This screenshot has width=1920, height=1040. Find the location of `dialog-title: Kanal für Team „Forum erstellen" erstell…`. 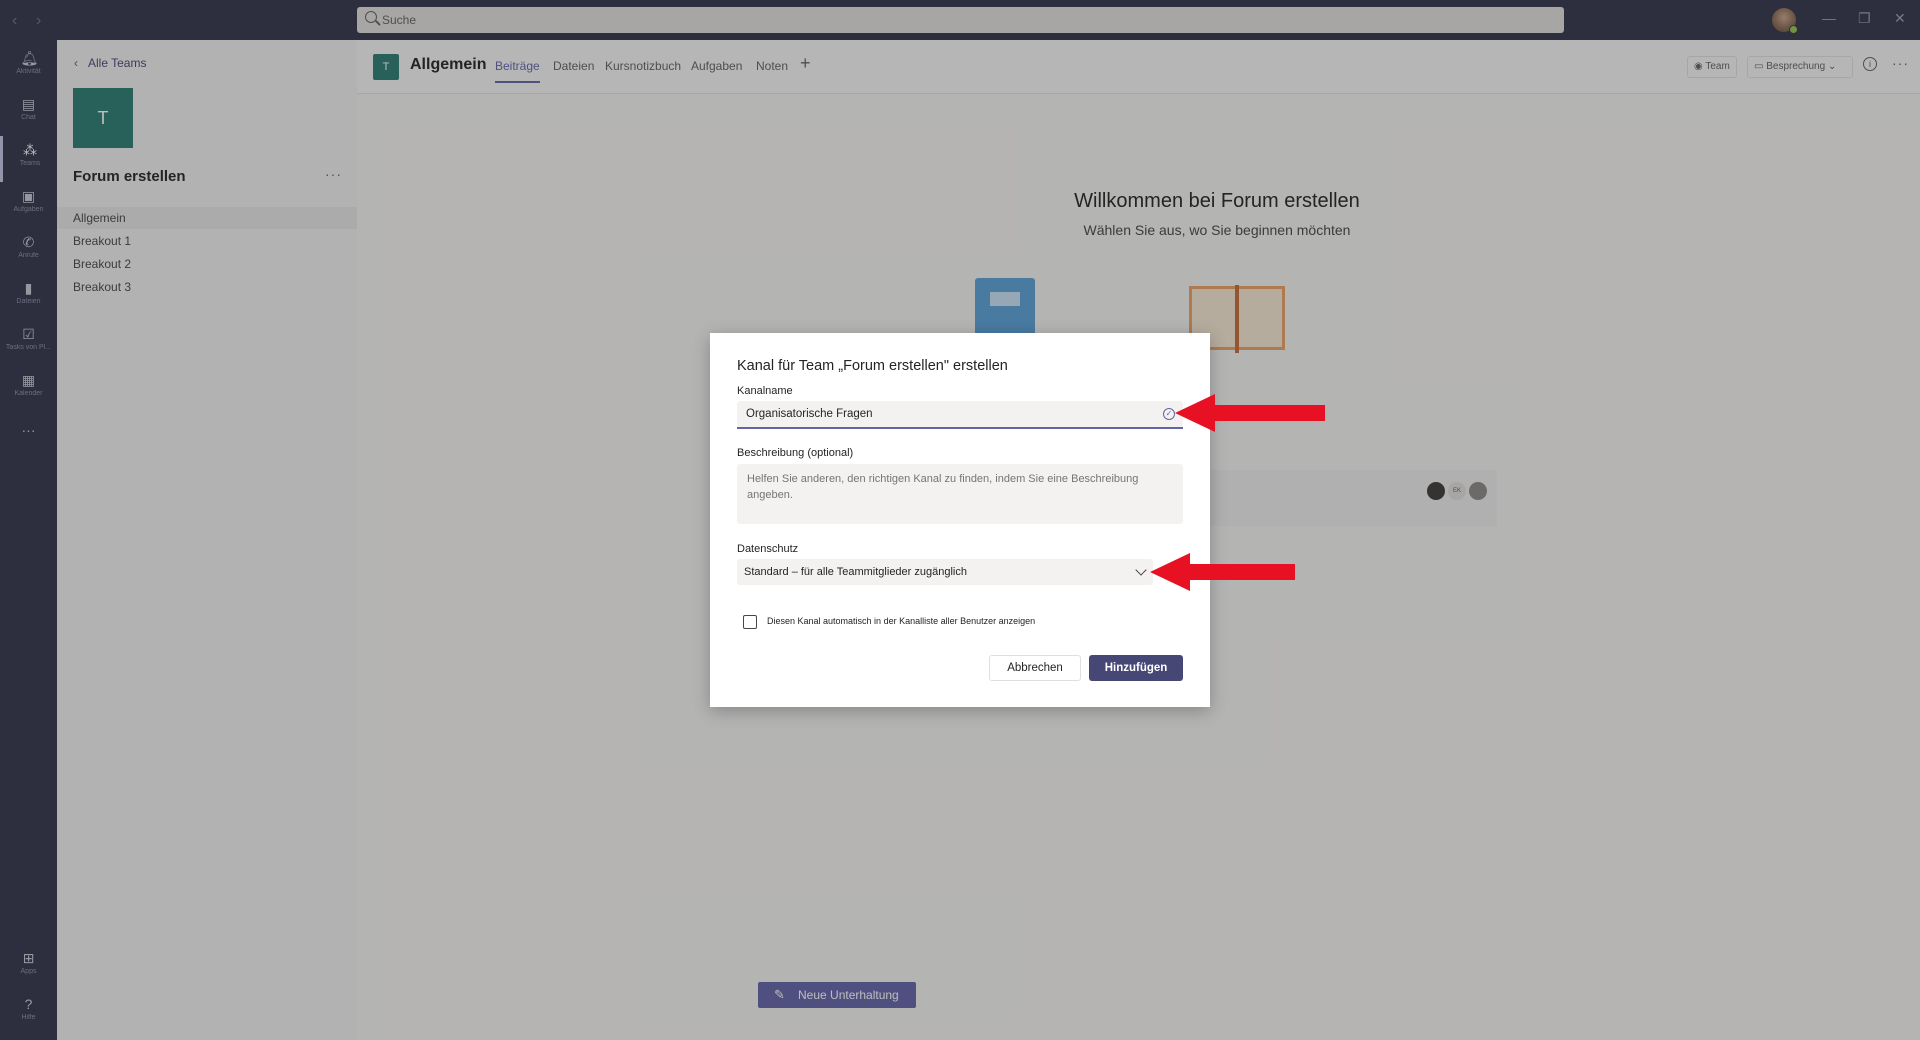

dialog-title: Kanal für Team „Forum erstellen" erstell… is located at coordinates (872, 366).